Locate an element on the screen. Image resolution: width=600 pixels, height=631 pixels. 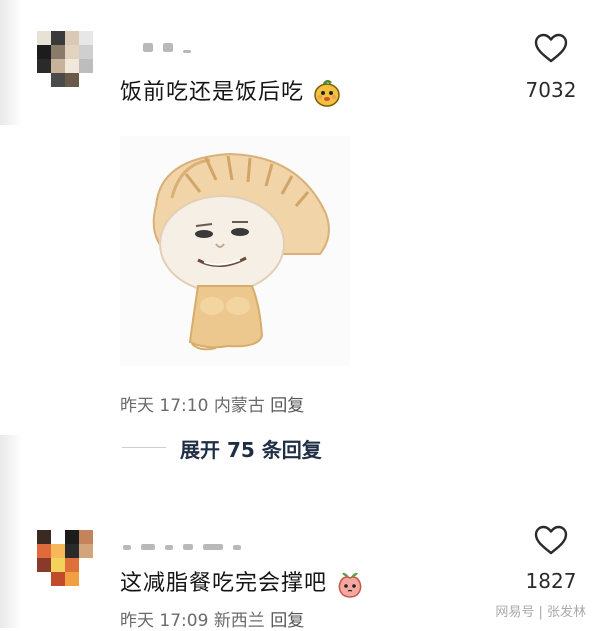
comment-time: 昨天 17:10 is located at coordinates (164, 406).